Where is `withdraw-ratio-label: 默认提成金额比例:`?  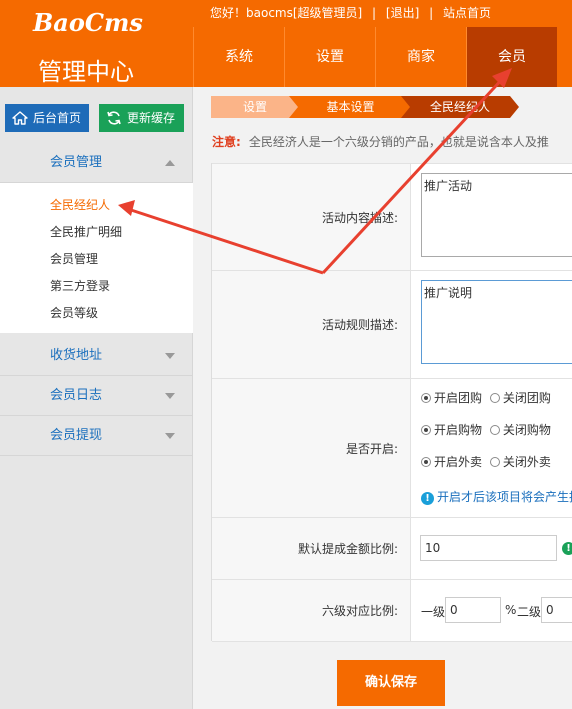 withdraw-ratio-label: 默认提成金额比例: is located at coordinates (311, 548).